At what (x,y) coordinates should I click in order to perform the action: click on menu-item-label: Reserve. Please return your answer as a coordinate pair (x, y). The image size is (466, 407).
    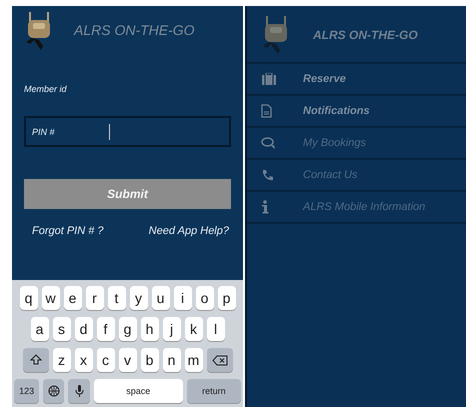
    Looking at the image, I should click on (324, 79).